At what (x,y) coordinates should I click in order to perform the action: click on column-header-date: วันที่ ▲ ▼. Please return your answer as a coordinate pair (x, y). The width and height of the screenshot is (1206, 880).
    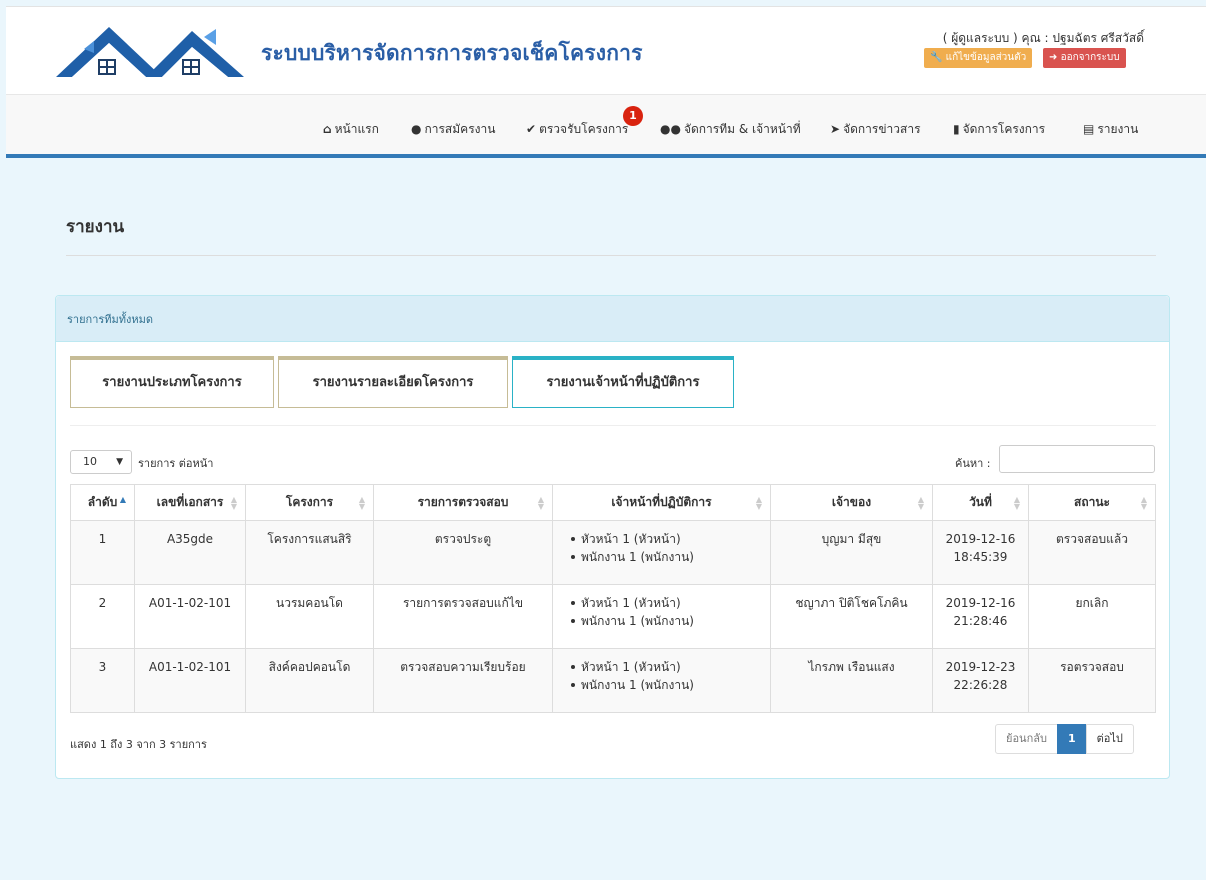
    Looking at the image, I should click on (980, 502).